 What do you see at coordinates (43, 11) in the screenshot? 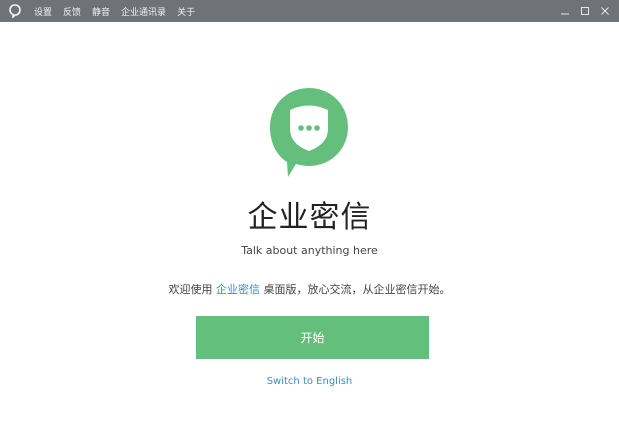
I see `menu-item-settings: 设置` at bounding box center [43, 11].